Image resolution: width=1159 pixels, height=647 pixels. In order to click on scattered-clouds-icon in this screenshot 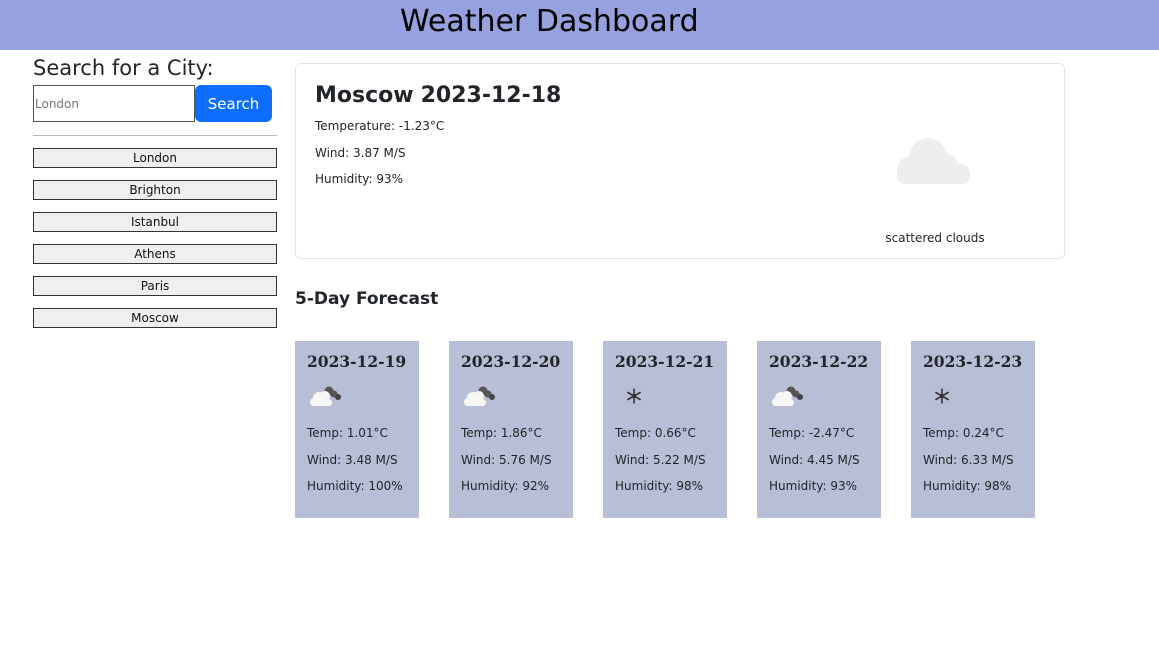, I will do `click(933, 161)`.